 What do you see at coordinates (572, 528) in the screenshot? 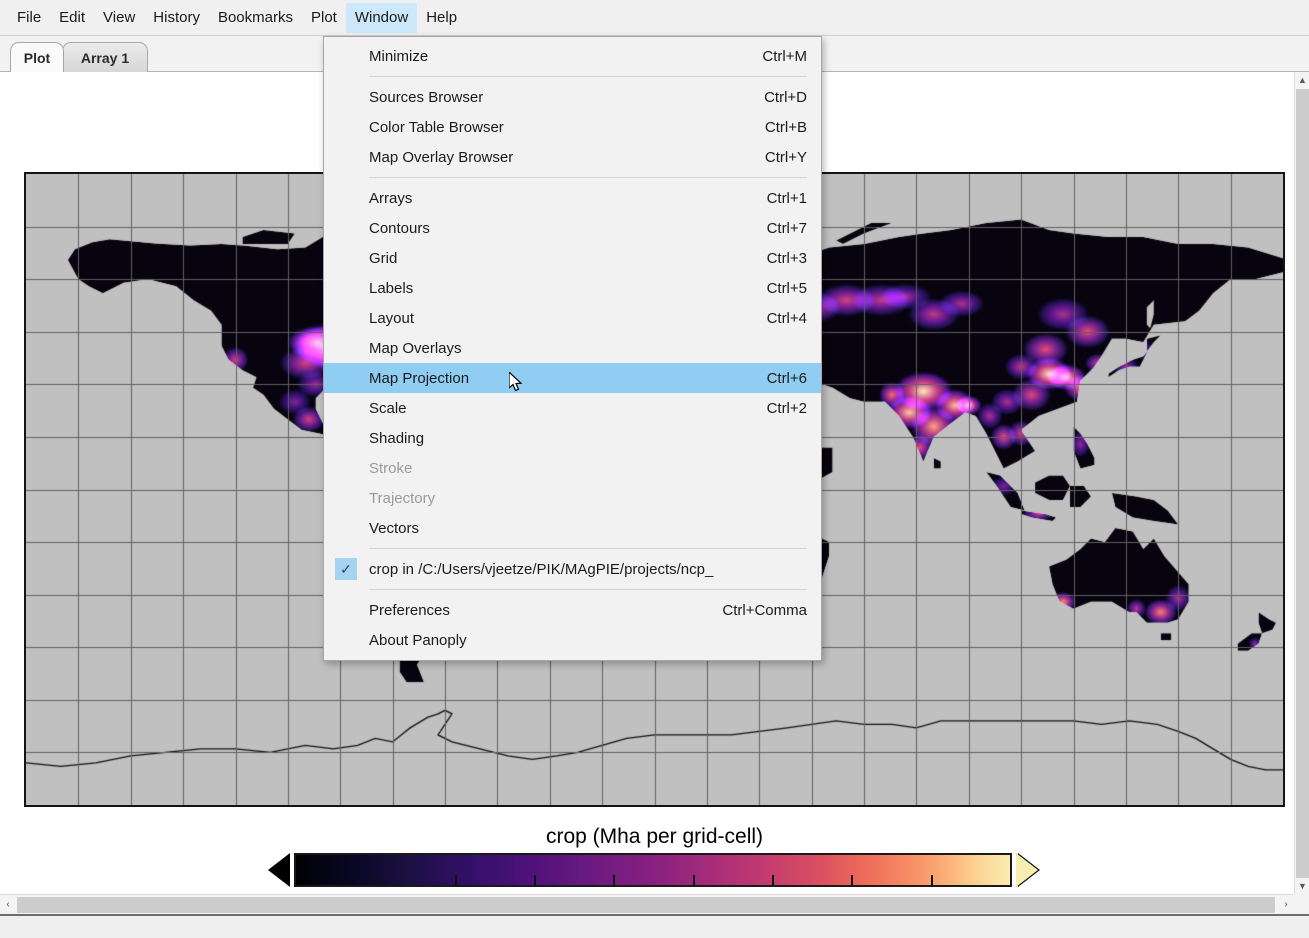
I see `menu-item-vectors: Vectors` at bounding box center [572, 528].